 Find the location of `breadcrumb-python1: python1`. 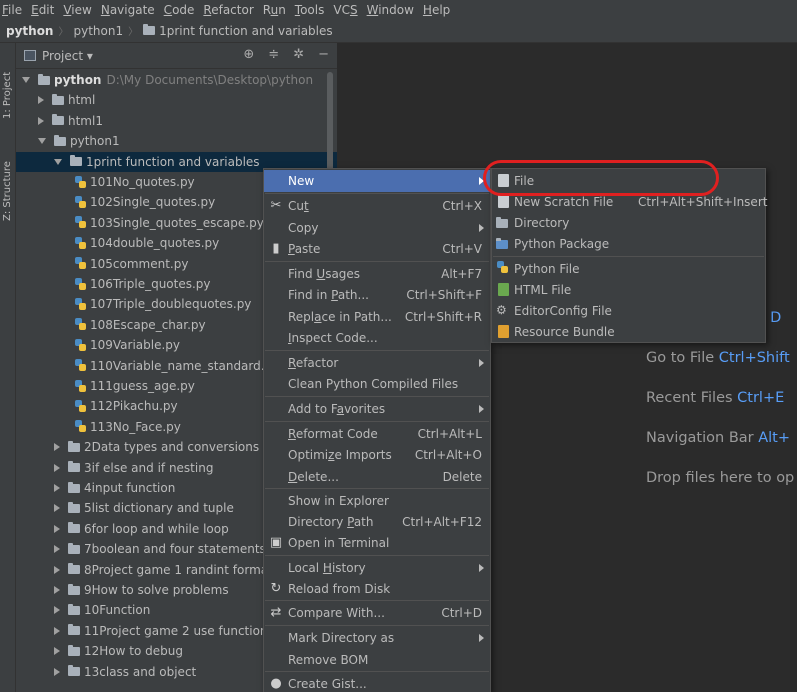

breadcrumb-python1: python1 is located at coordinates (98, 31).